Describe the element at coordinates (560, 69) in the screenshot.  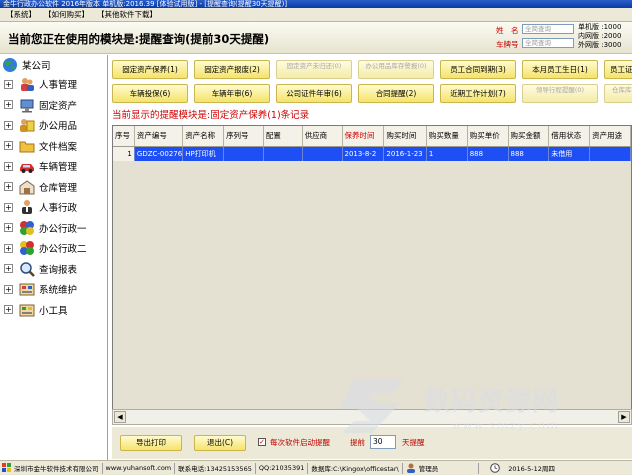
I see `reminder-button: 本月员工生日(1)` at that location.